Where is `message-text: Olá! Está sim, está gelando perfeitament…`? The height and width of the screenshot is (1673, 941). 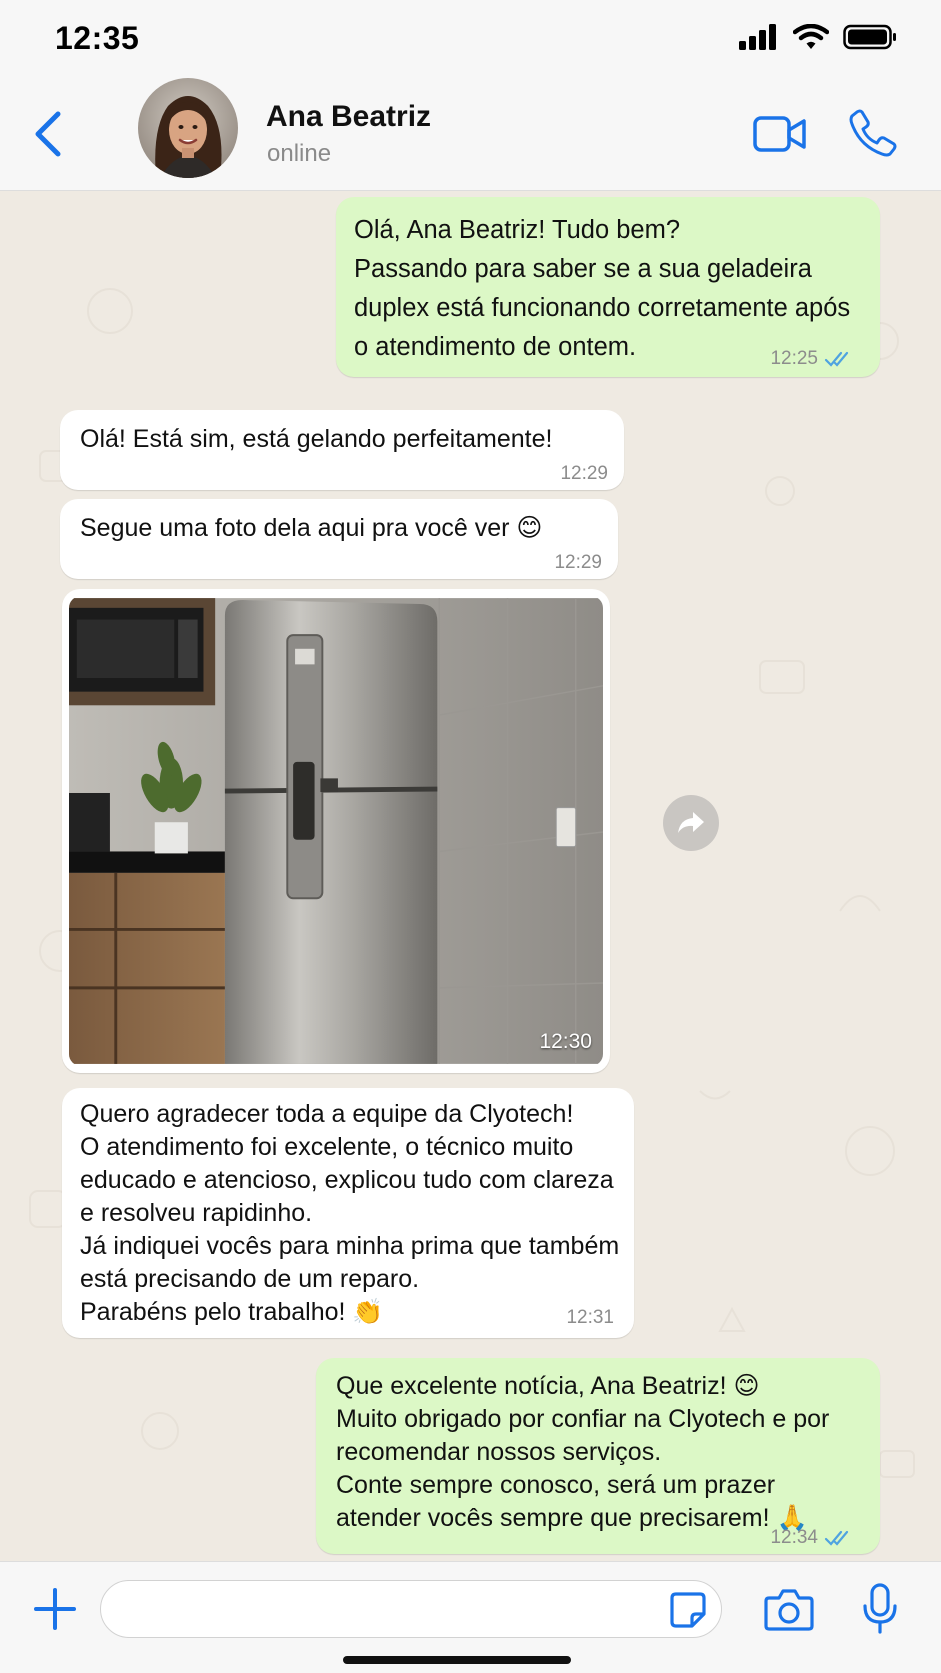
message-text: Olá! Está sim, está gelando perfeitament… is located at coordinates (316, 439).